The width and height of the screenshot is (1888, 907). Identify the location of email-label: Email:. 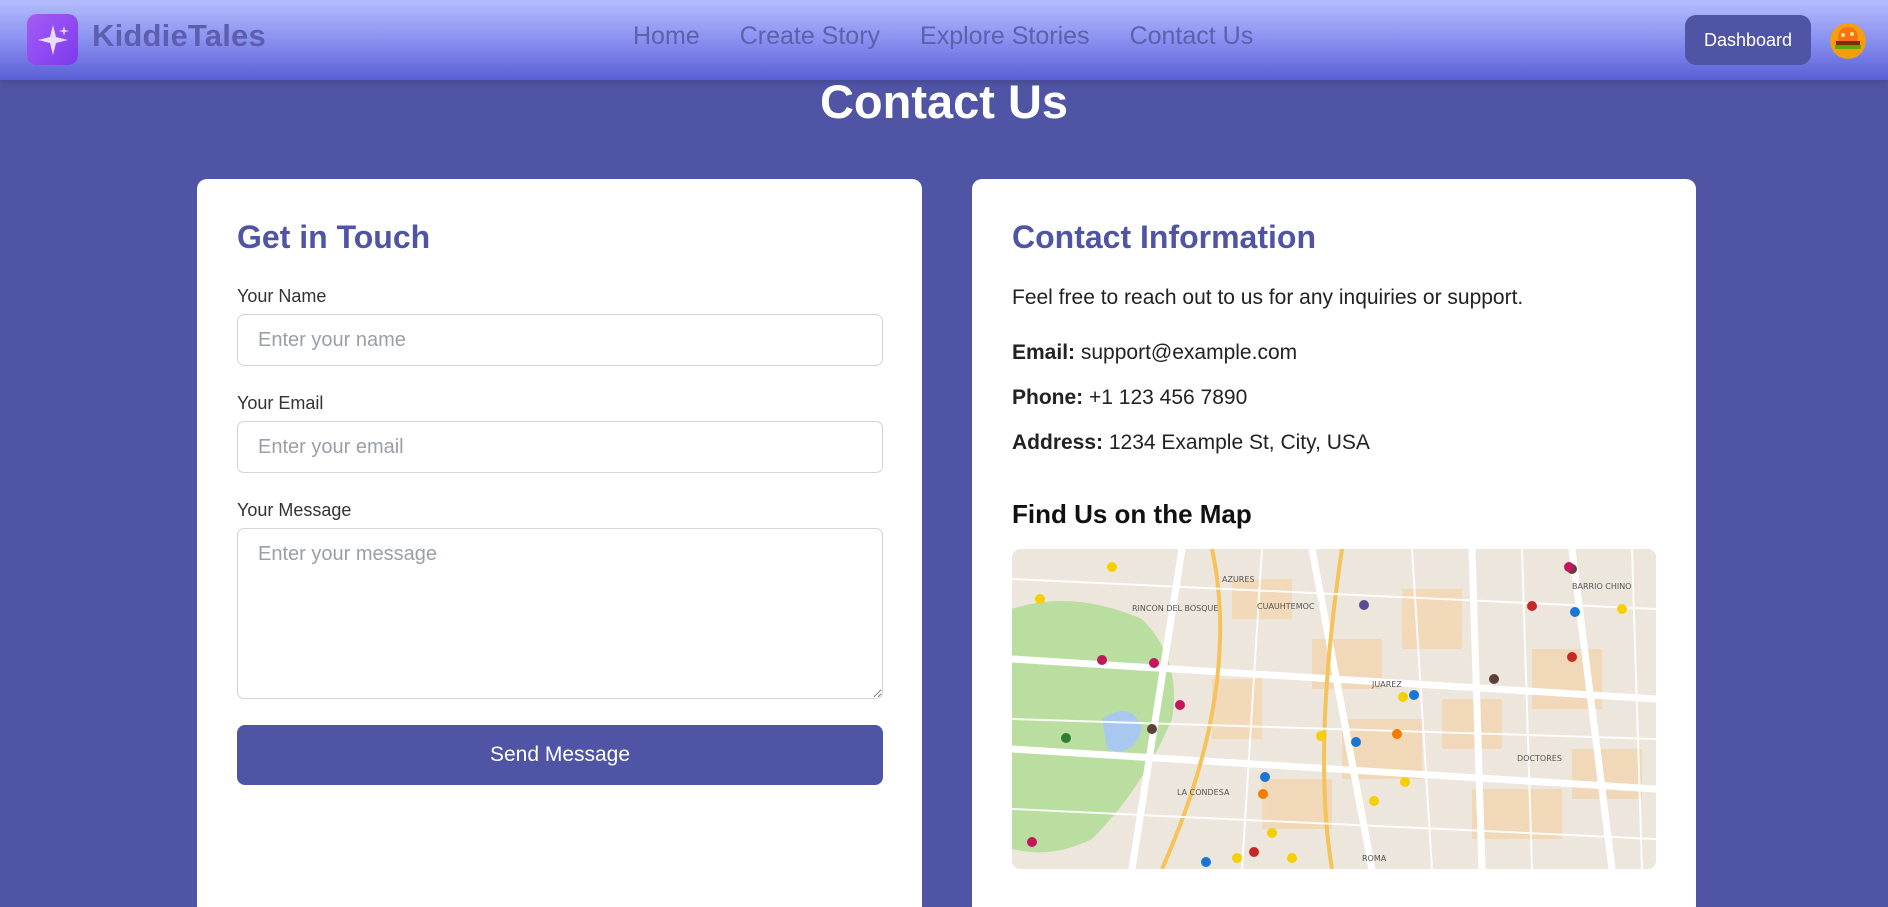
(1044, 352).